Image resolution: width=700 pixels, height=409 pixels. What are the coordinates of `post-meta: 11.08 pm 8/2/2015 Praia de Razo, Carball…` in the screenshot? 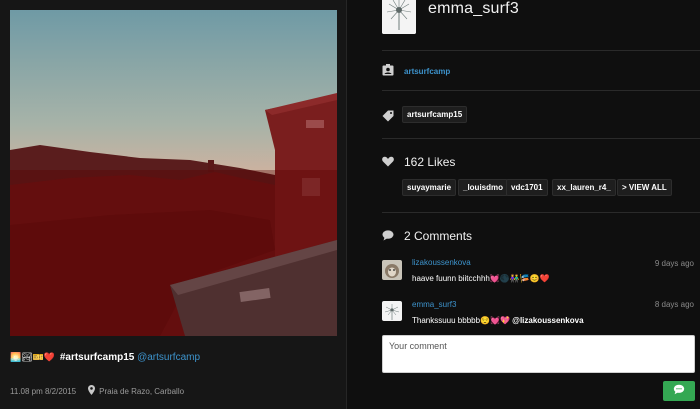 It's located at (97, 391).